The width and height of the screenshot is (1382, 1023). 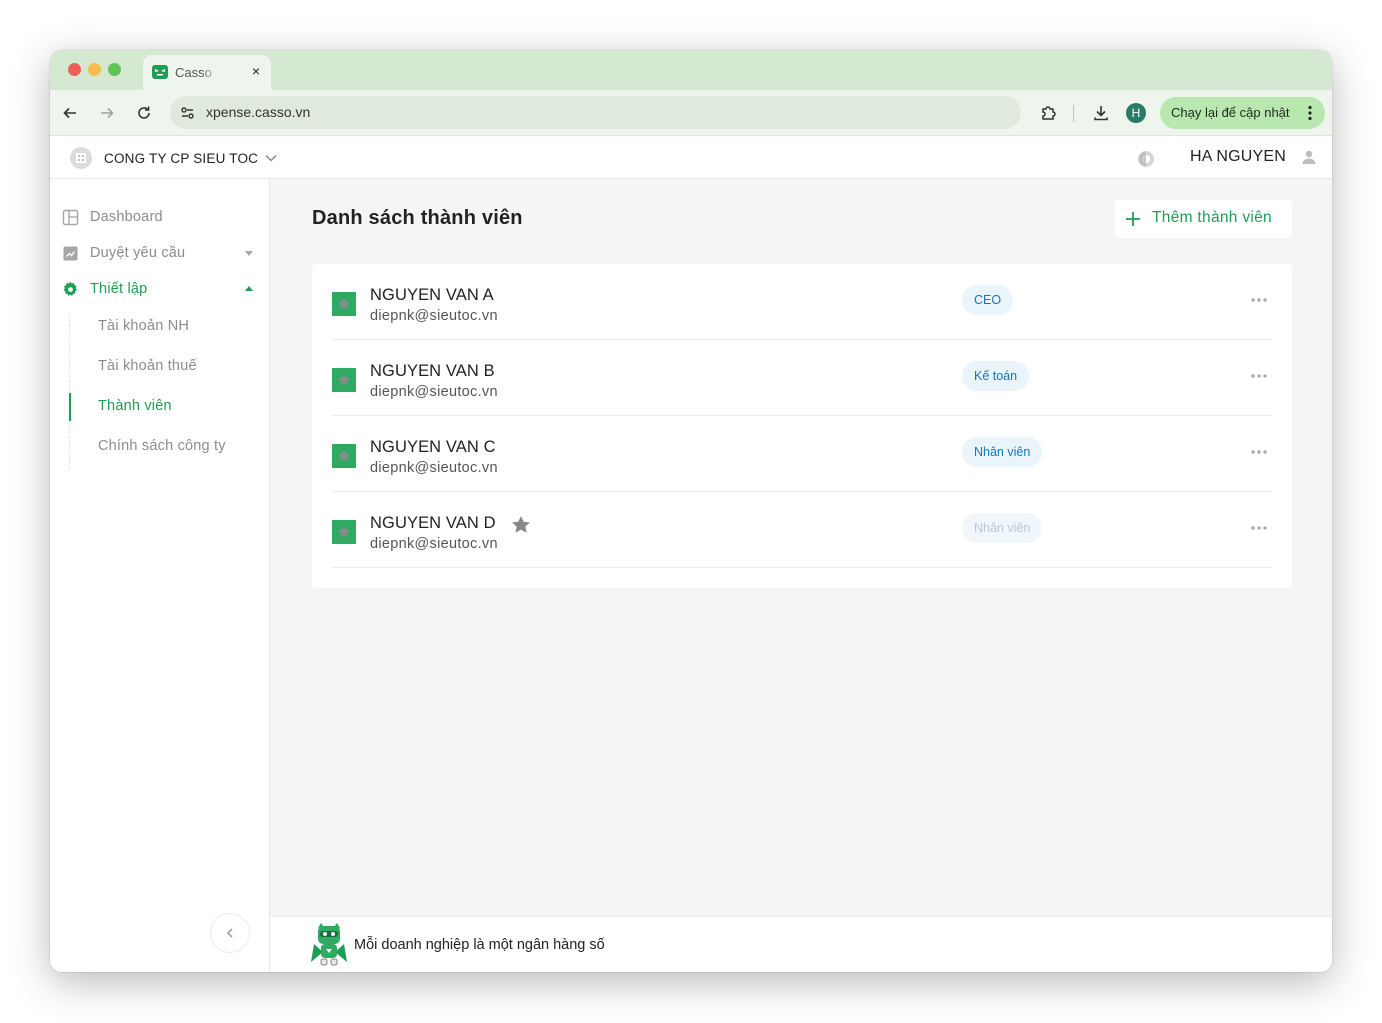 I want to click on collapse-sidebar-button, so click(x=230, y=933).